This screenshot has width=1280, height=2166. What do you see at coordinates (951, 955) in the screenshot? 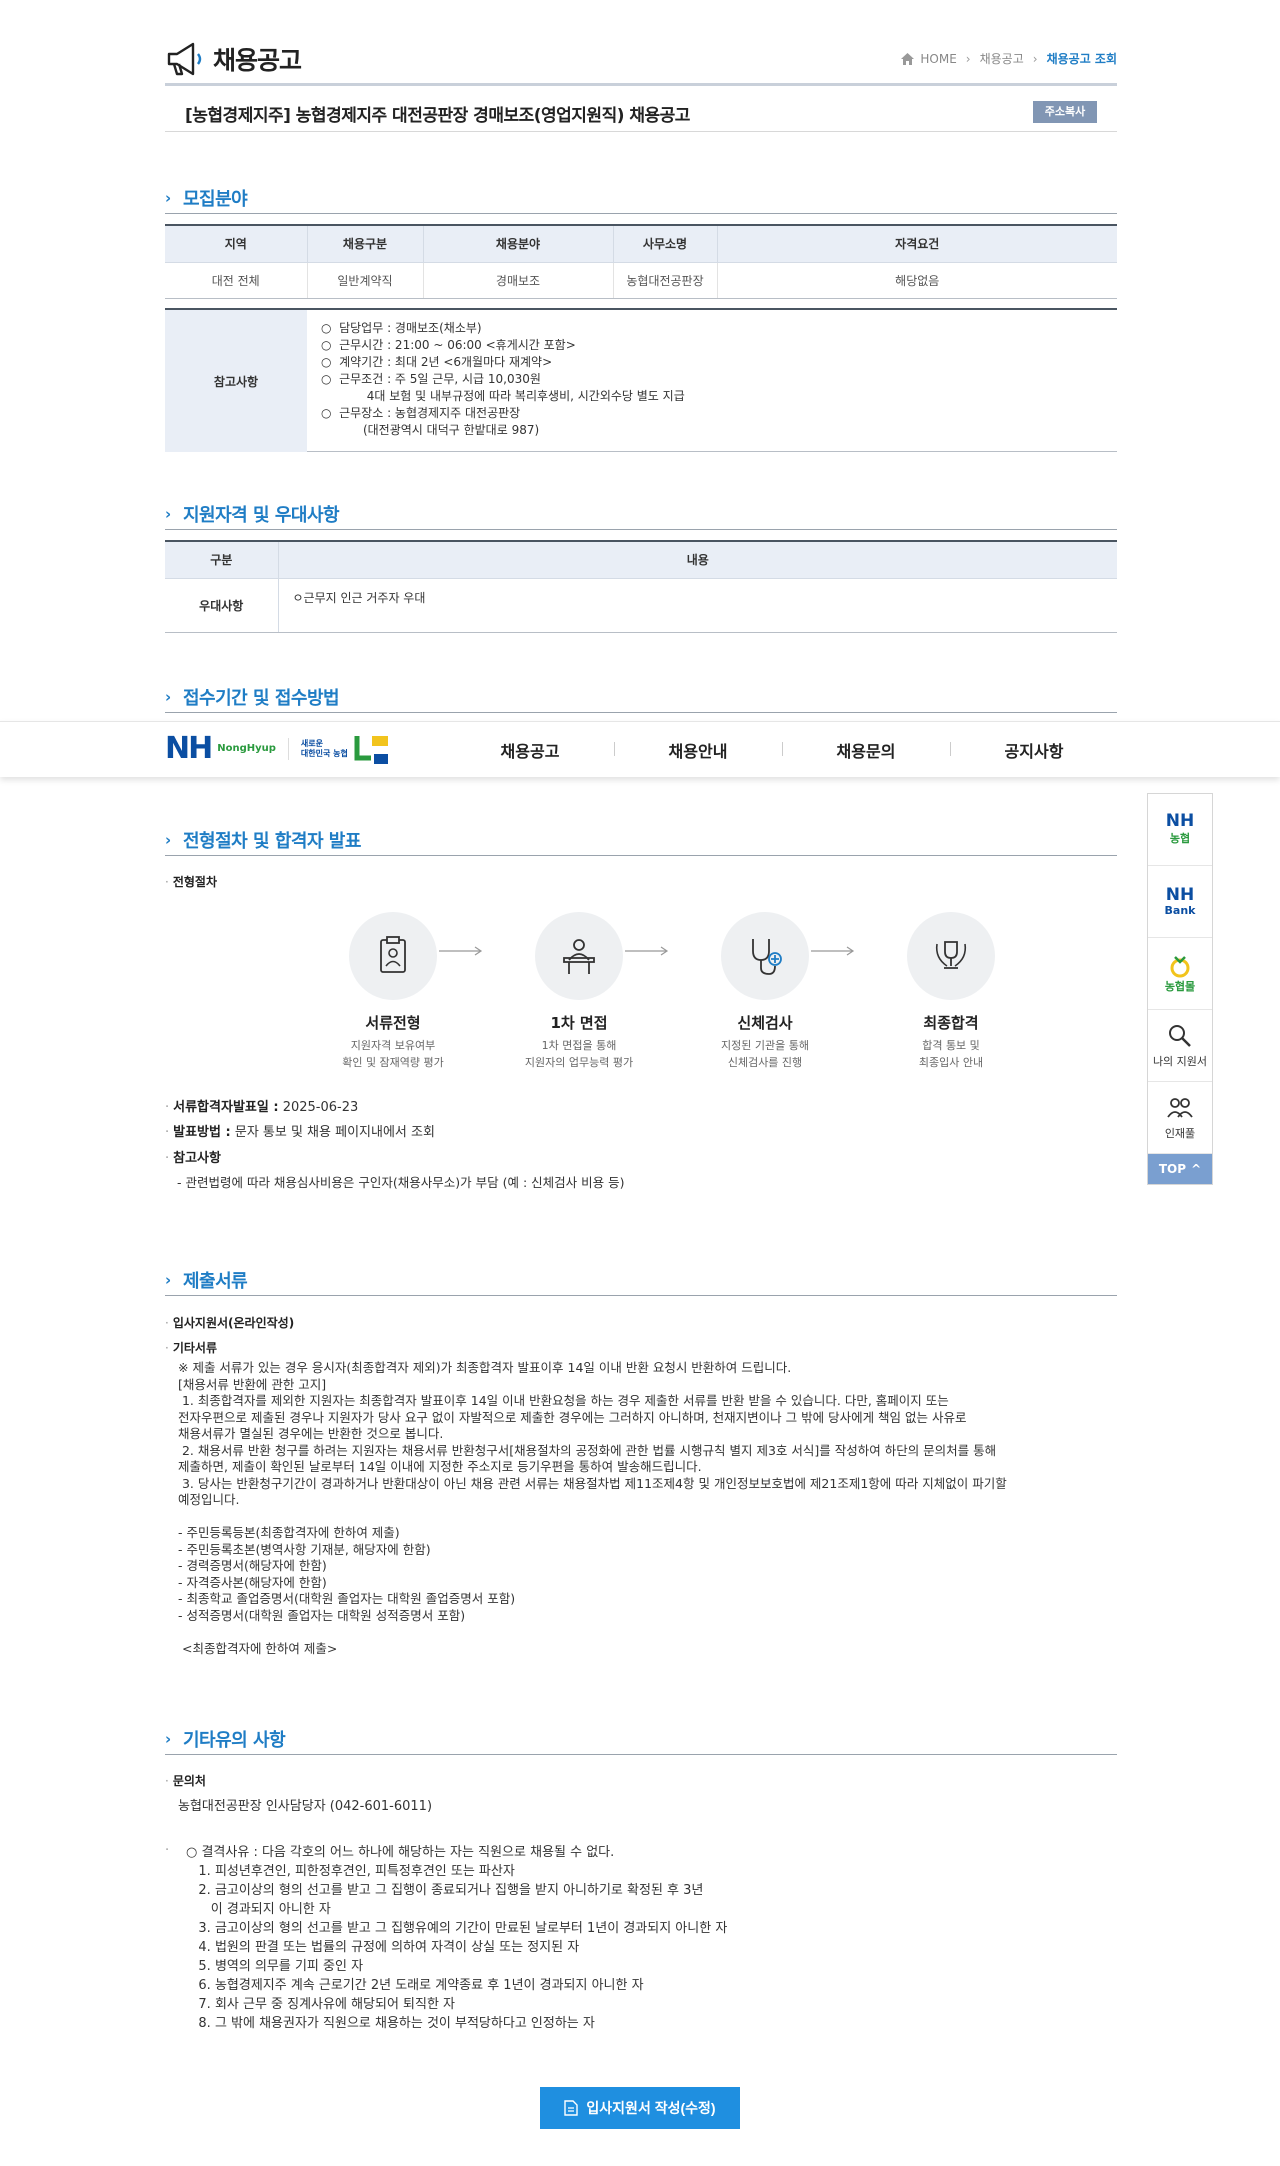
I see `trophy-icon` at bounding box center [951, 955].